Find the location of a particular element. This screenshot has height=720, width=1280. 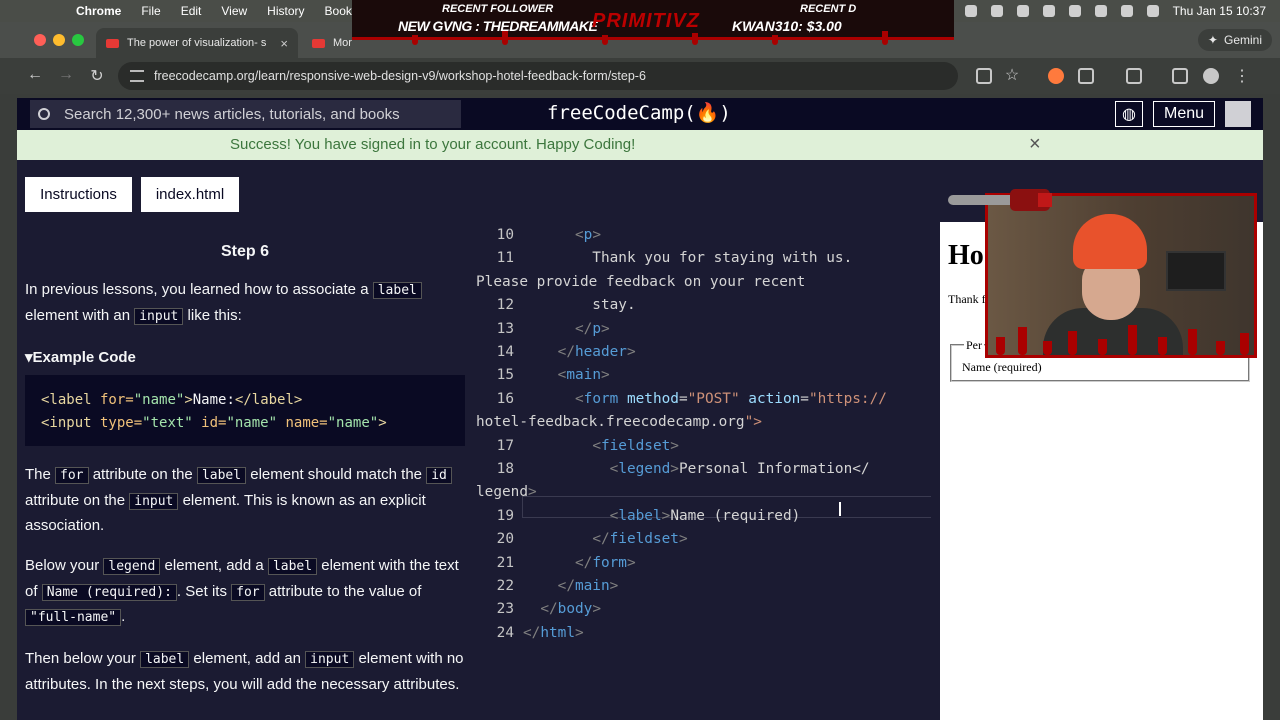

tab-title: The power of visualization- s is located at coordinates (197, 43).